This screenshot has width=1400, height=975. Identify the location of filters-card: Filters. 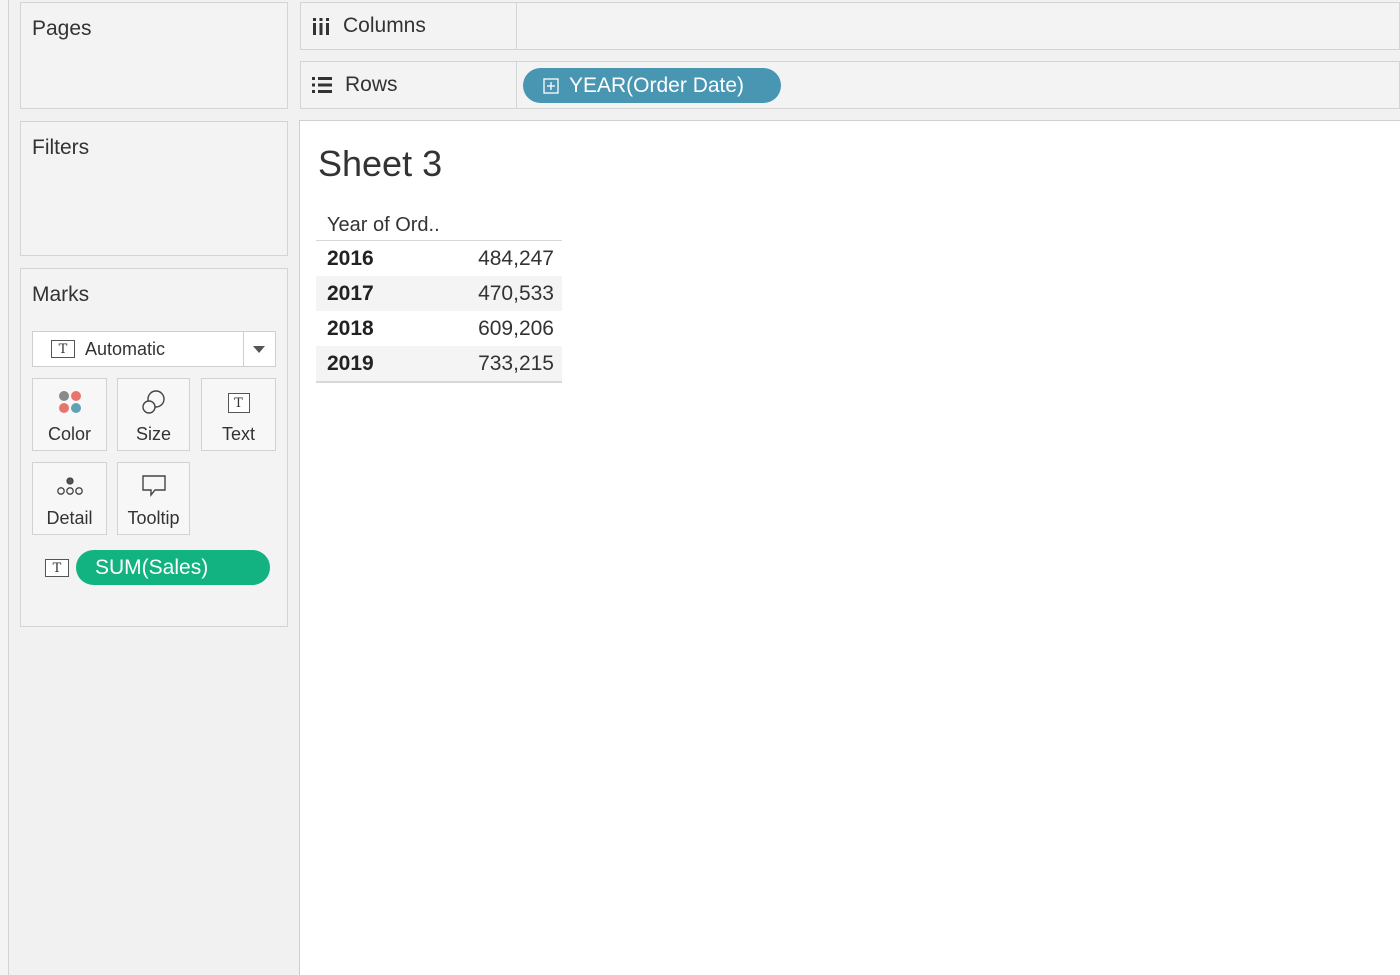
(154, 188).